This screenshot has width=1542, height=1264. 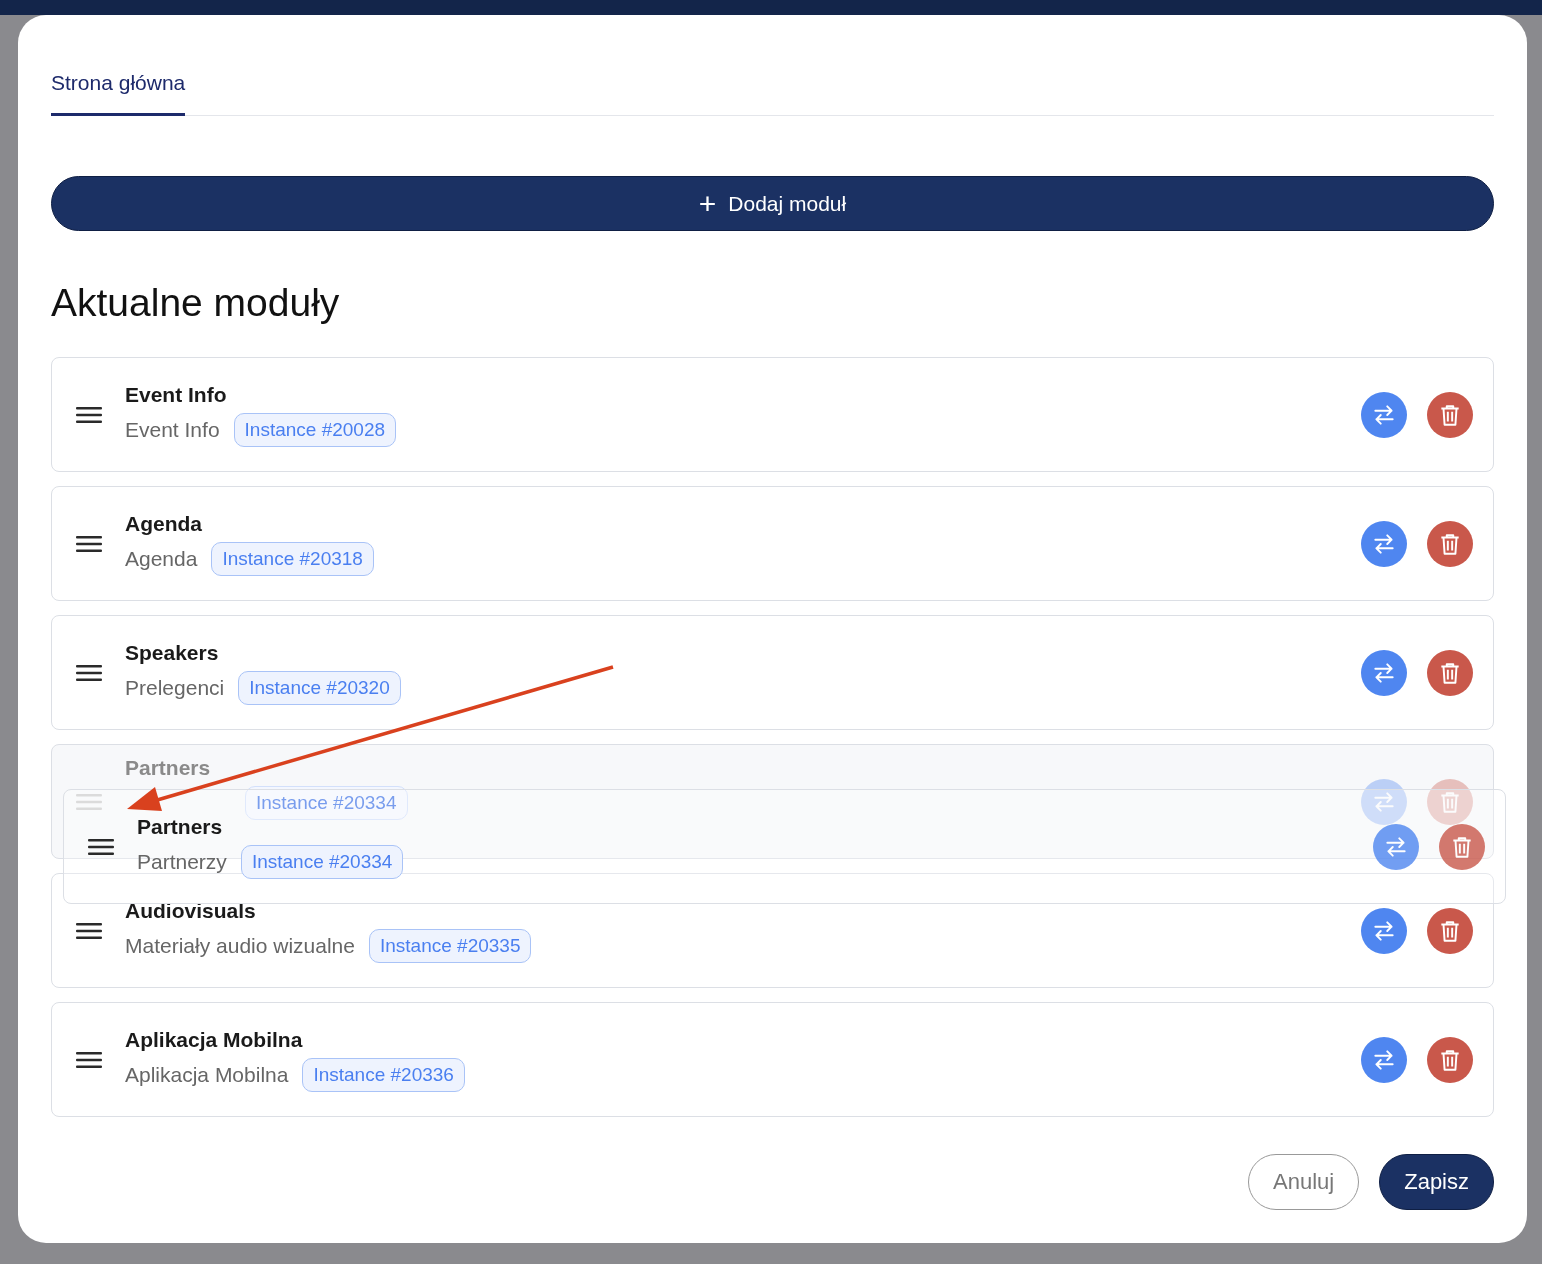 What do you see at coordinates (240, 945) in the screenshot?
I see `module-subtitle: Materiały audio wizualne` at bounding box center [240, 945].